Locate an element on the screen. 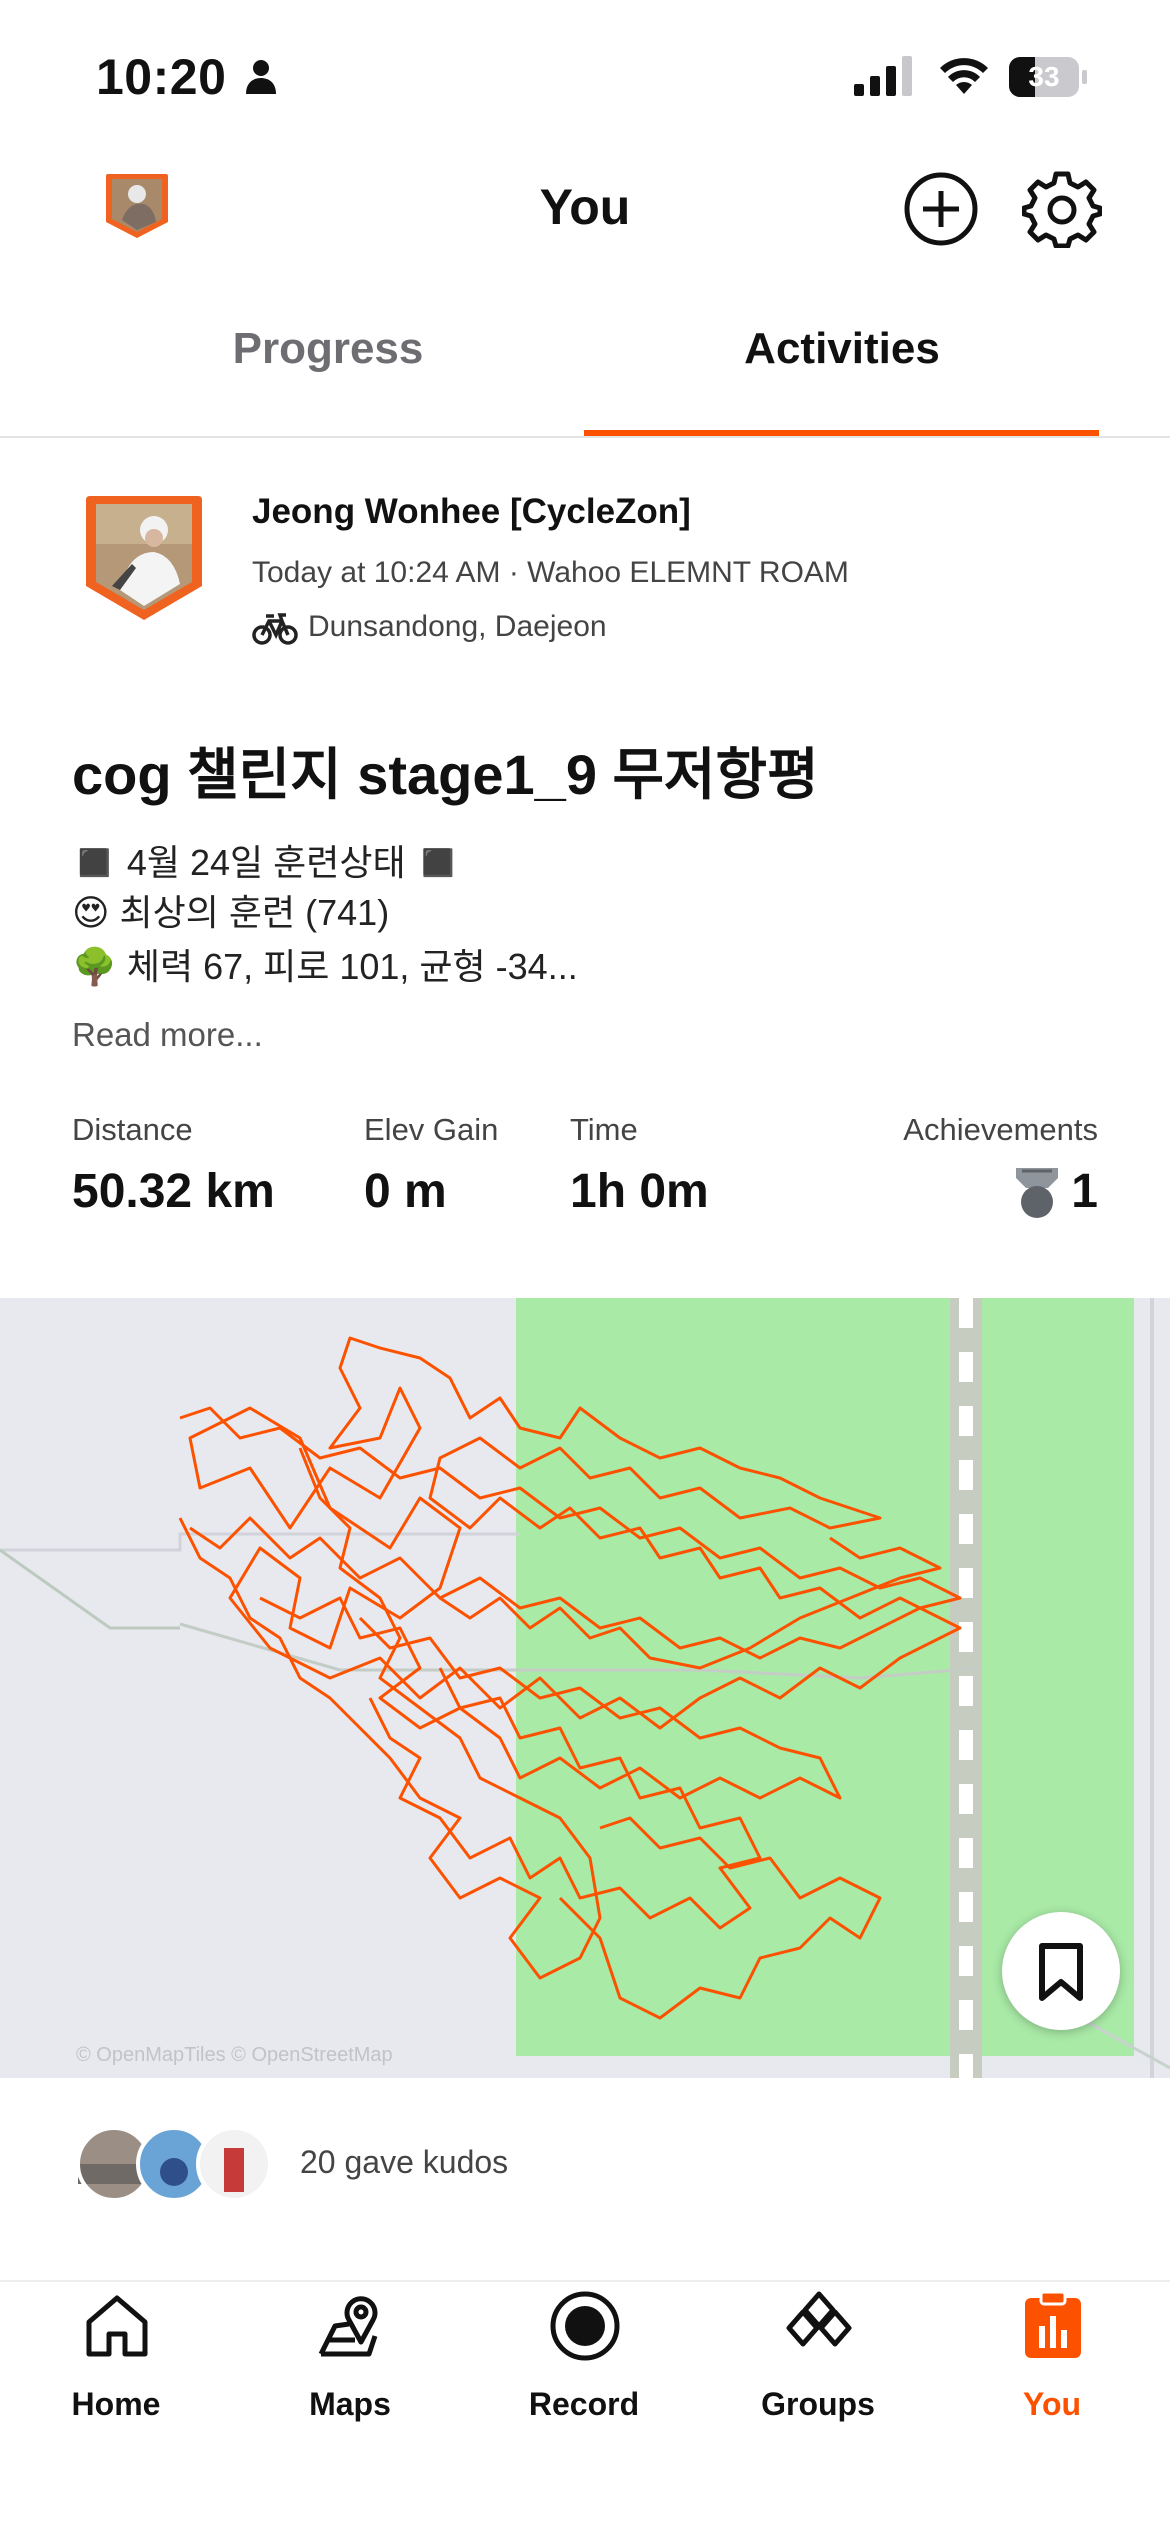  battery-level: 33 is located at coordinates (1044, 76).